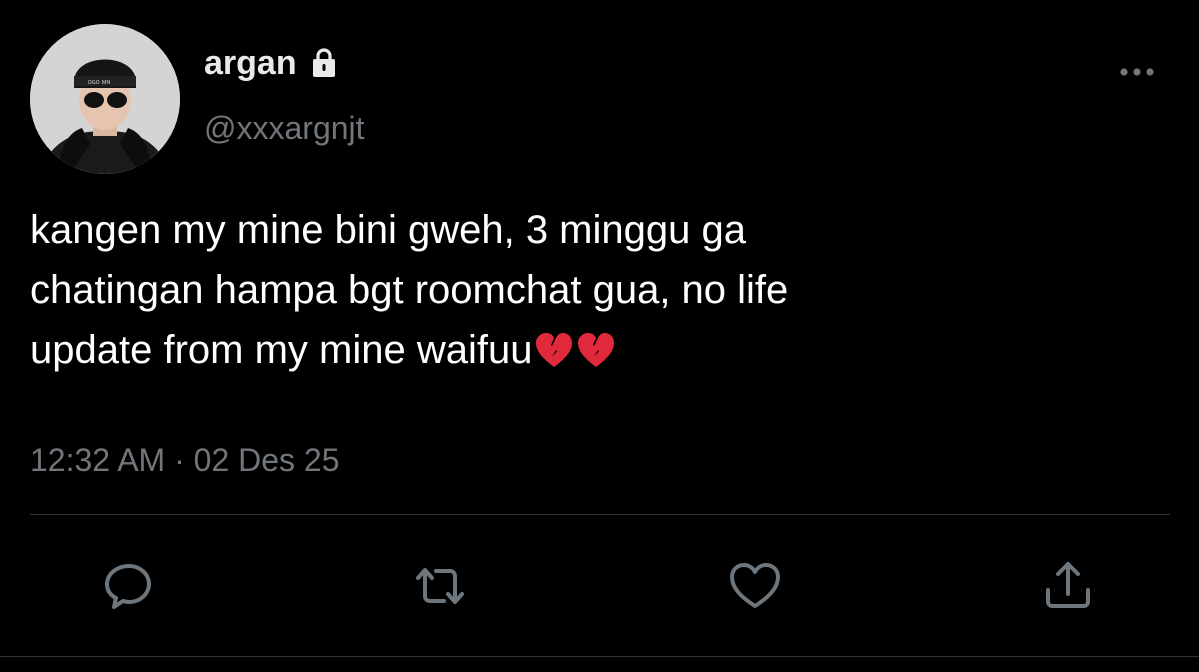 This screenshot has width=1199, height=672. I want to click on tweet-timestamp: 12:32 AM · 02 Des 25, so click(185, 460).